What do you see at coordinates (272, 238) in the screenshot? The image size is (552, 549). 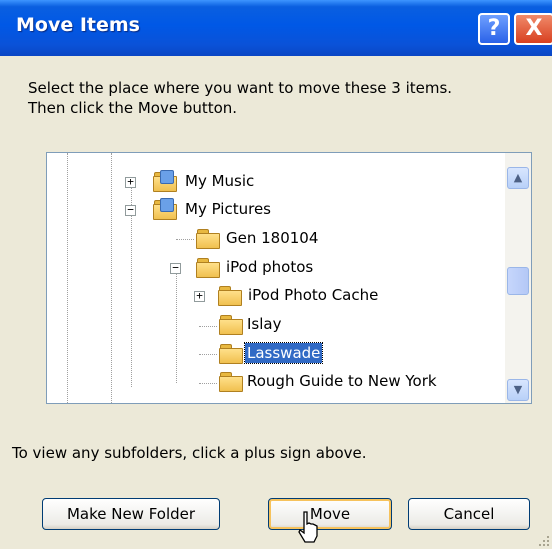 I see `tree-item-label: Gen 180104` at bounding box center [272, 238].